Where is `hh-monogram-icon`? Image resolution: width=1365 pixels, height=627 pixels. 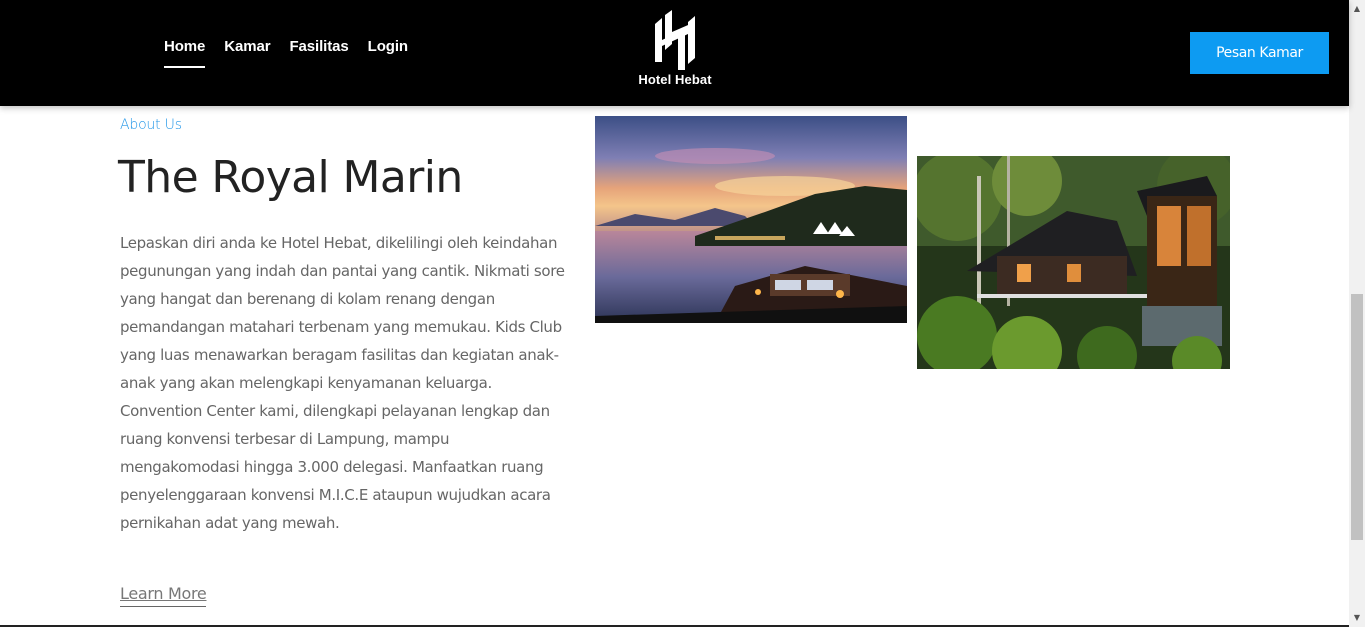 hh-monogram-icon is located at coordinates (675, 40).